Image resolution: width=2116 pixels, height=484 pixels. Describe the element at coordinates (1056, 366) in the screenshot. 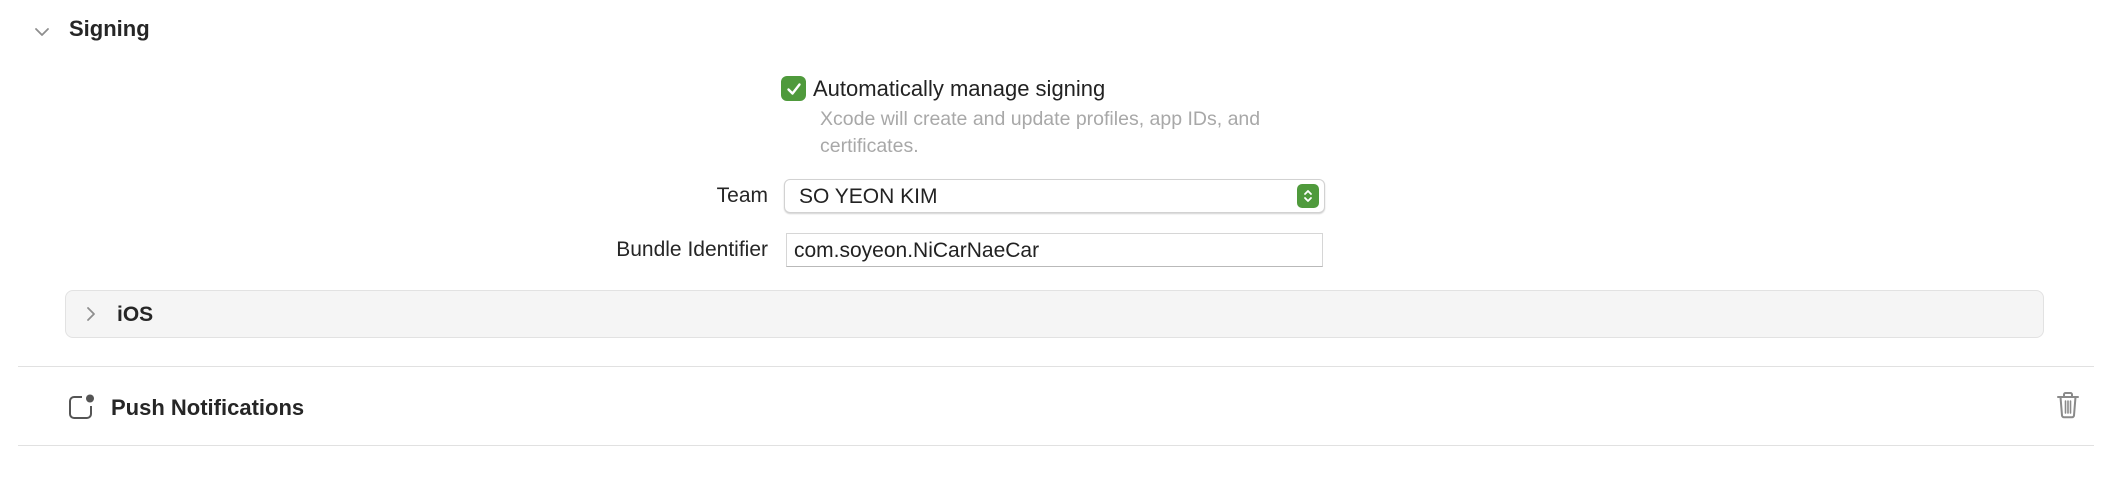

I see `section-divider` at that location.